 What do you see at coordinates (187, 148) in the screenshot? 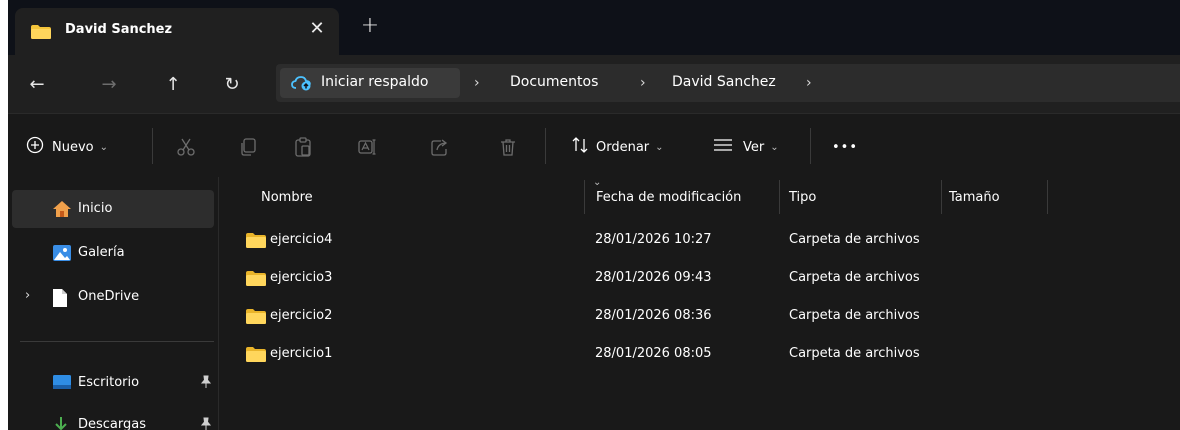
I see `cut-icon` at bounding box center [187, 148].